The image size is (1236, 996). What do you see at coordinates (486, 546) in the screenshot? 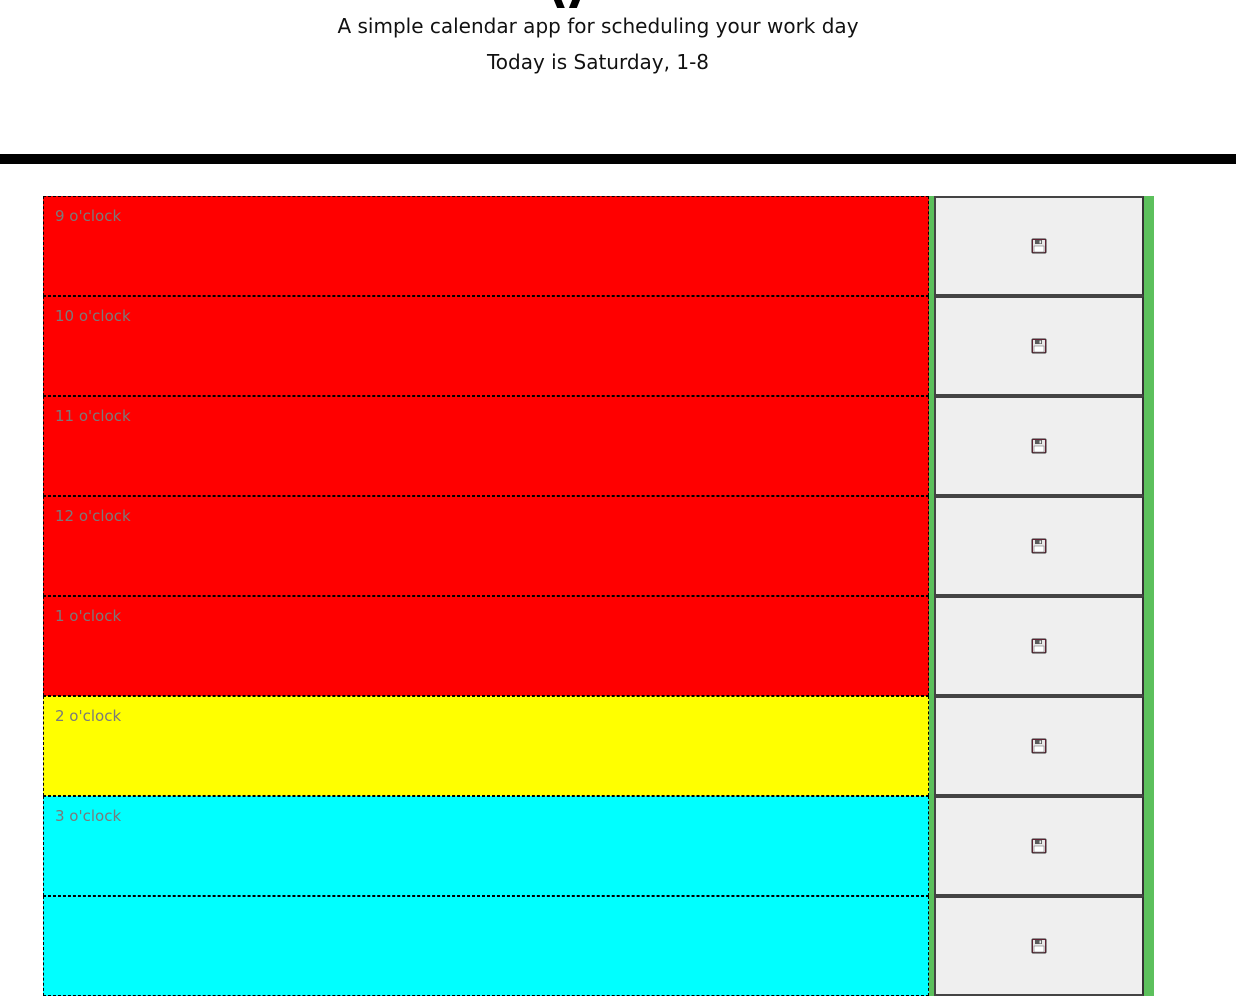
I see `time-block-textarea: 12 o'clock` at bounding box center [486, 546].